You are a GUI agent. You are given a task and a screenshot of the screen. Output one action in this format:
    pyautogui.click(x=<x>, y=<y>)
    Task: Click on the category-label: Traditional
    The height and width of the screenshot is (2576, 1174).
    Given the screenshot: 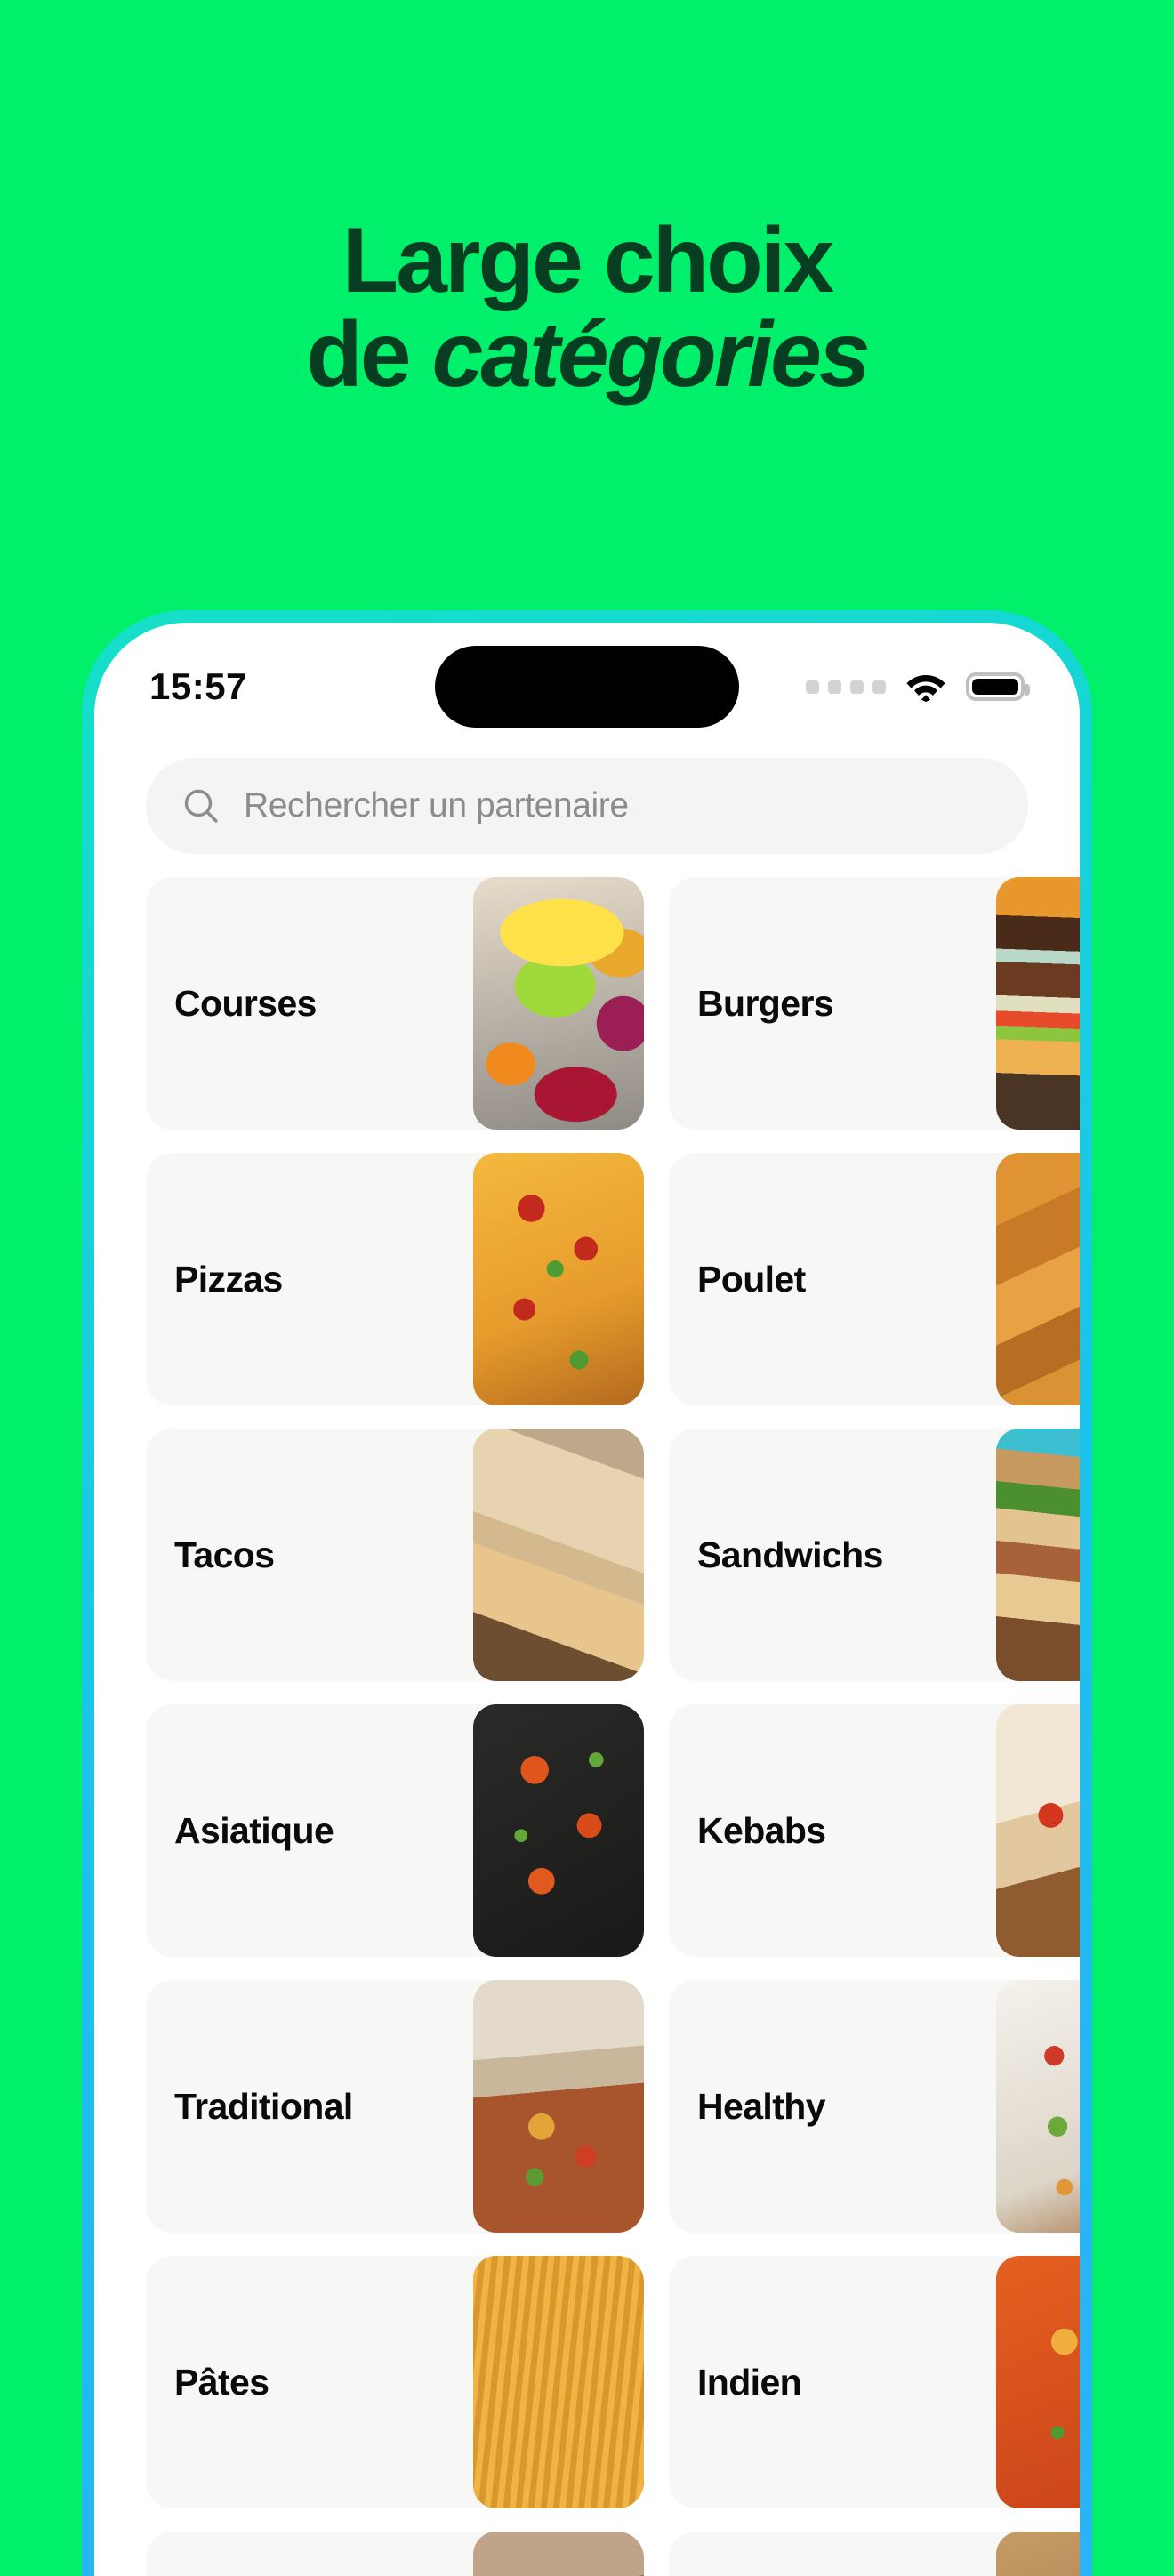 What is the action you would take?
    pyautogui.click(x=263, y=2106)
    